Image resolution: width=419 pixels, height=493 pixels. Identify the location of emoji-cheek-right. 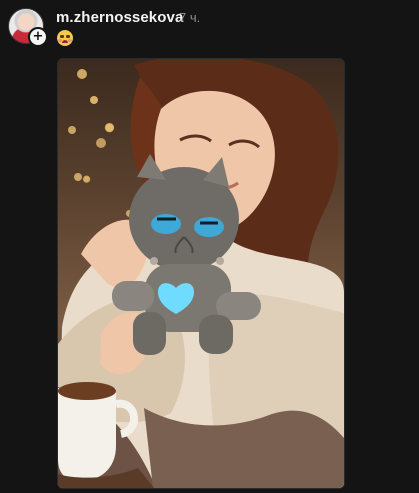
(70, 40).